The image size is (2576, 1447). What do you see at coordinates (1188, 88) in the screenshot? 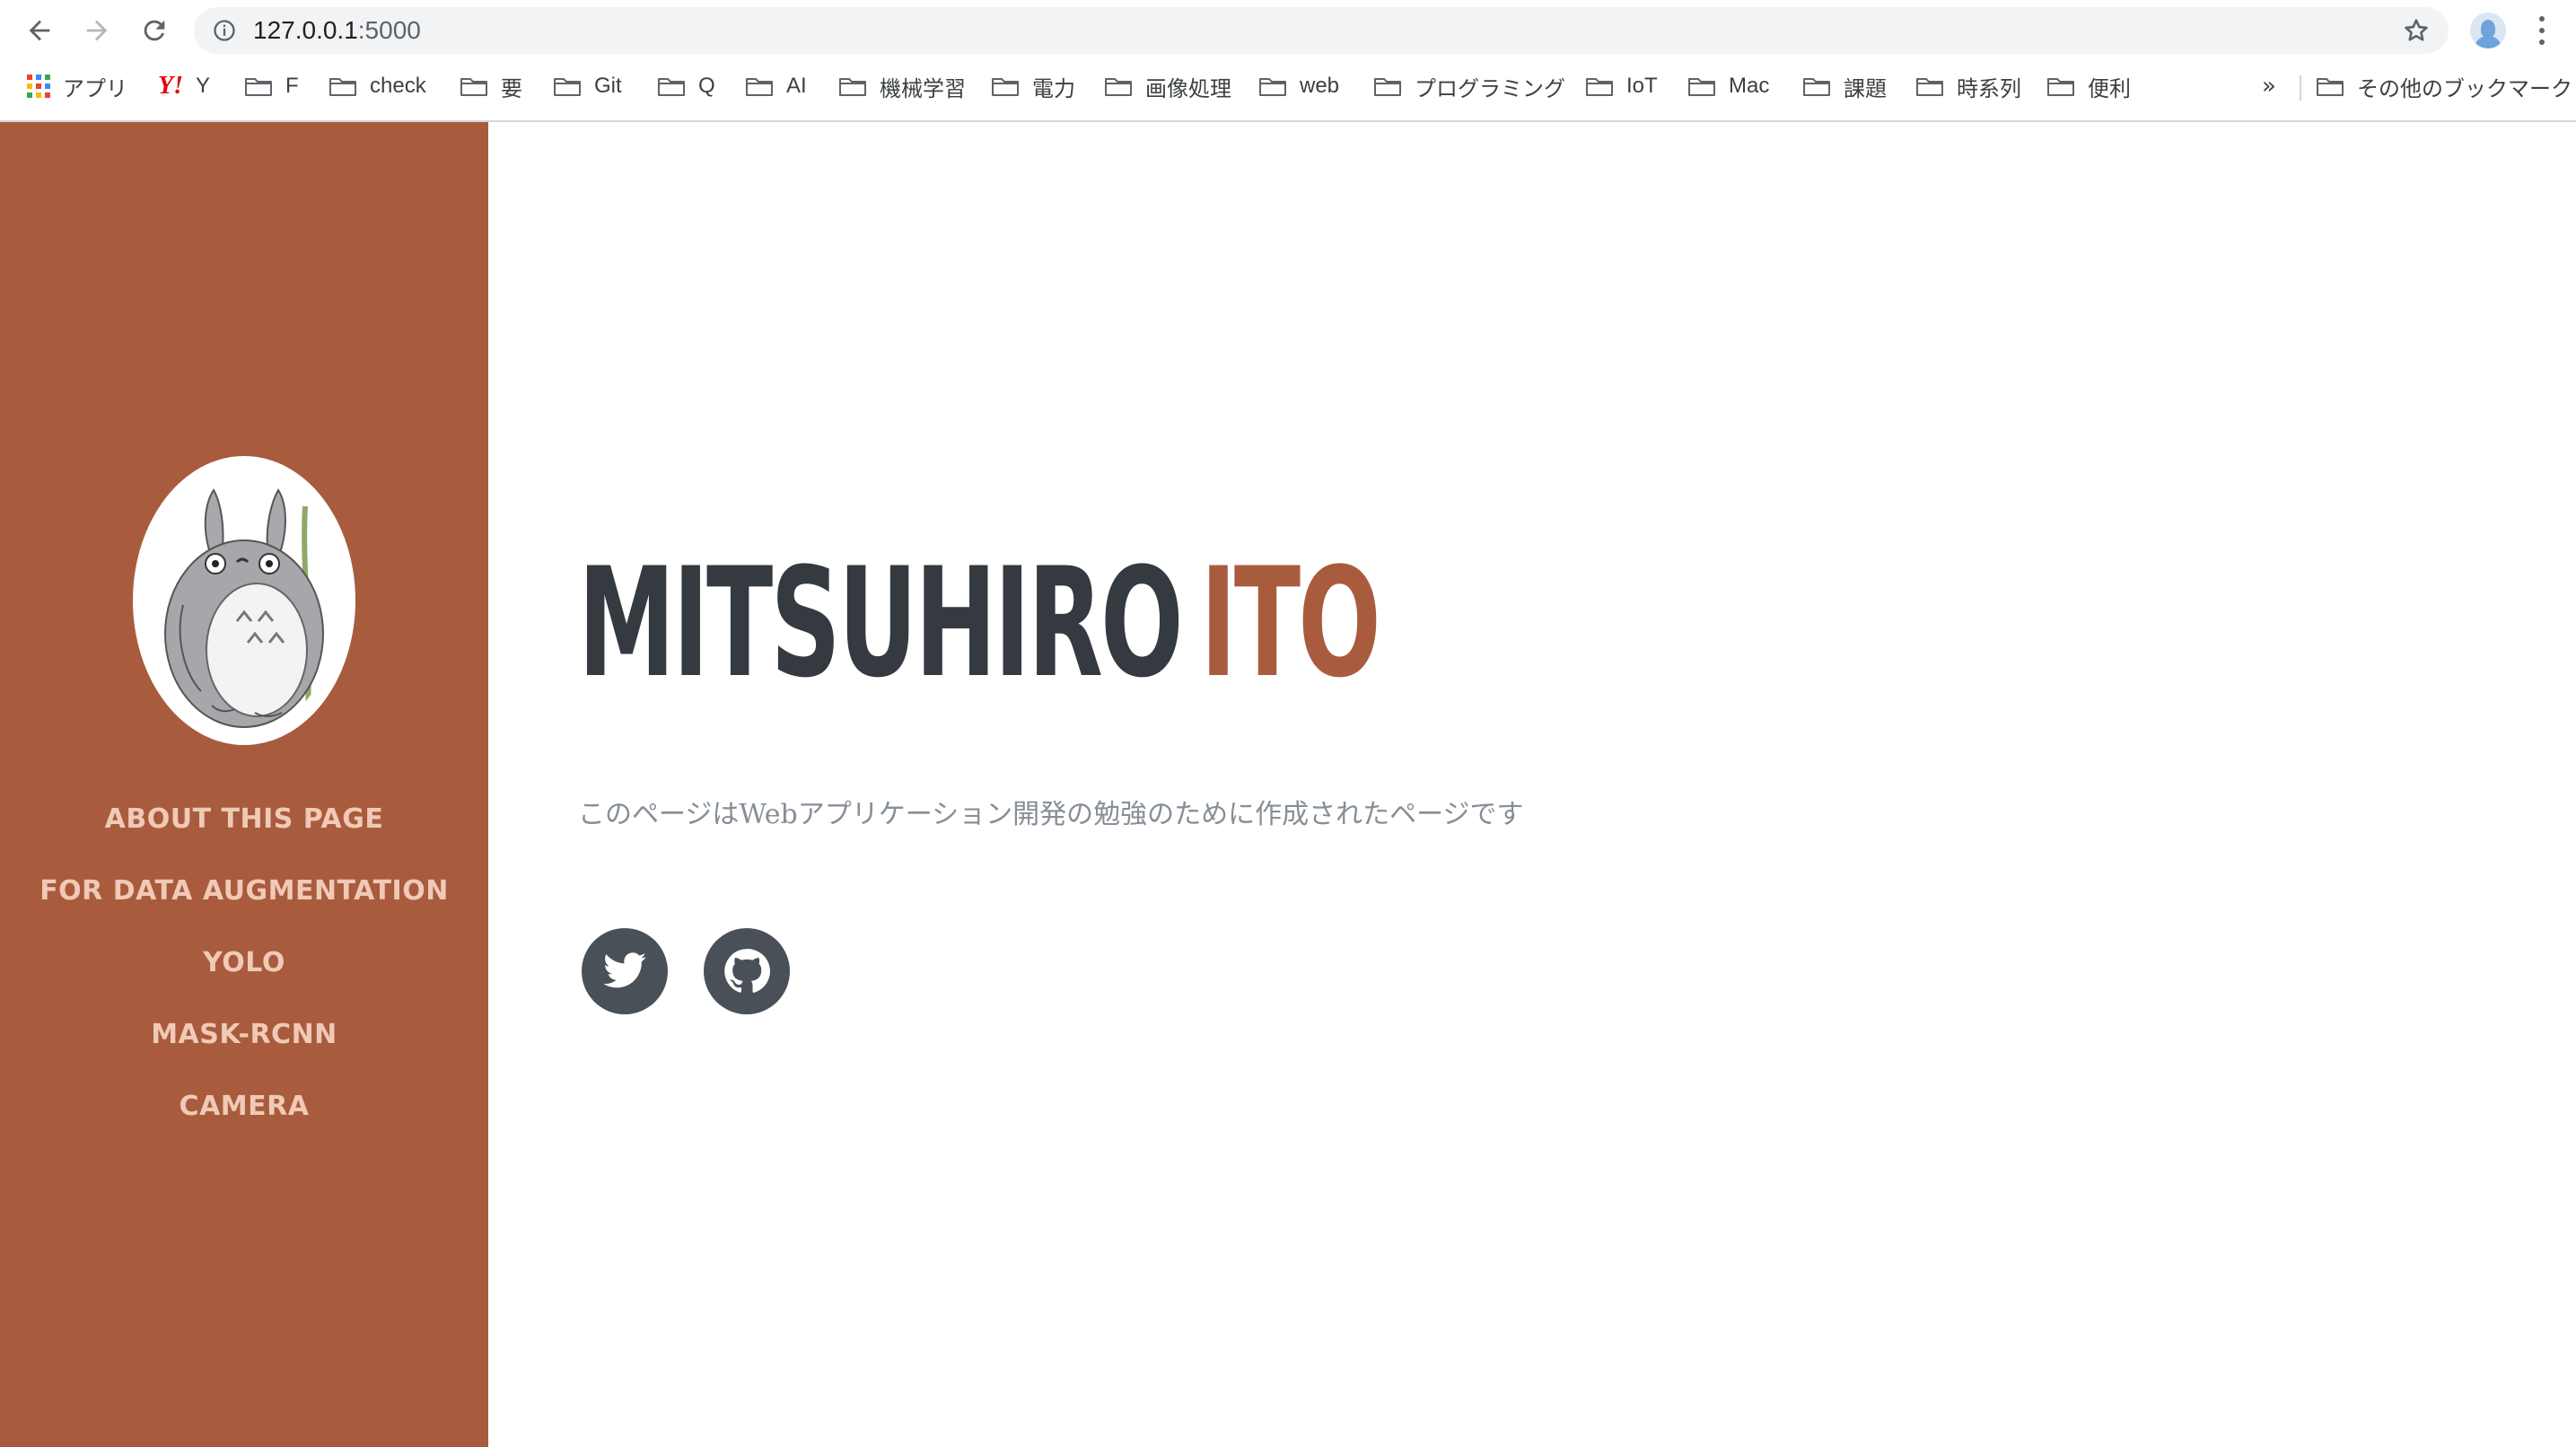
I see `bookmark-label: 画像処理` at bounding box center [1188, 88].